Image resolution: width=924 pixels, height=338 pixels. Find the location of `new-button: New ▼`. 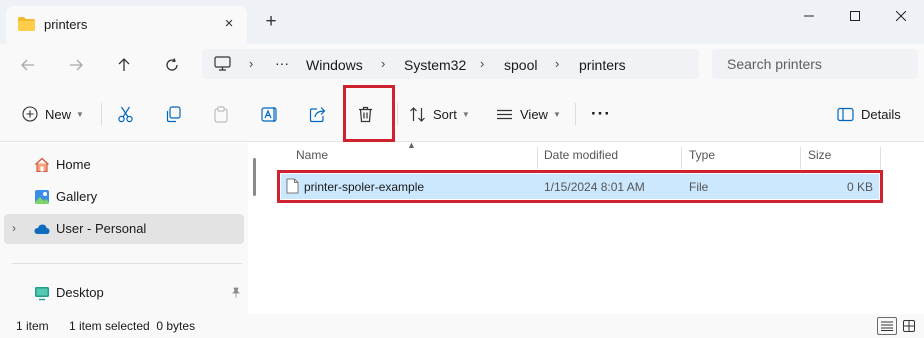

new-button: New ▼ is located at coordinates (53, 114).